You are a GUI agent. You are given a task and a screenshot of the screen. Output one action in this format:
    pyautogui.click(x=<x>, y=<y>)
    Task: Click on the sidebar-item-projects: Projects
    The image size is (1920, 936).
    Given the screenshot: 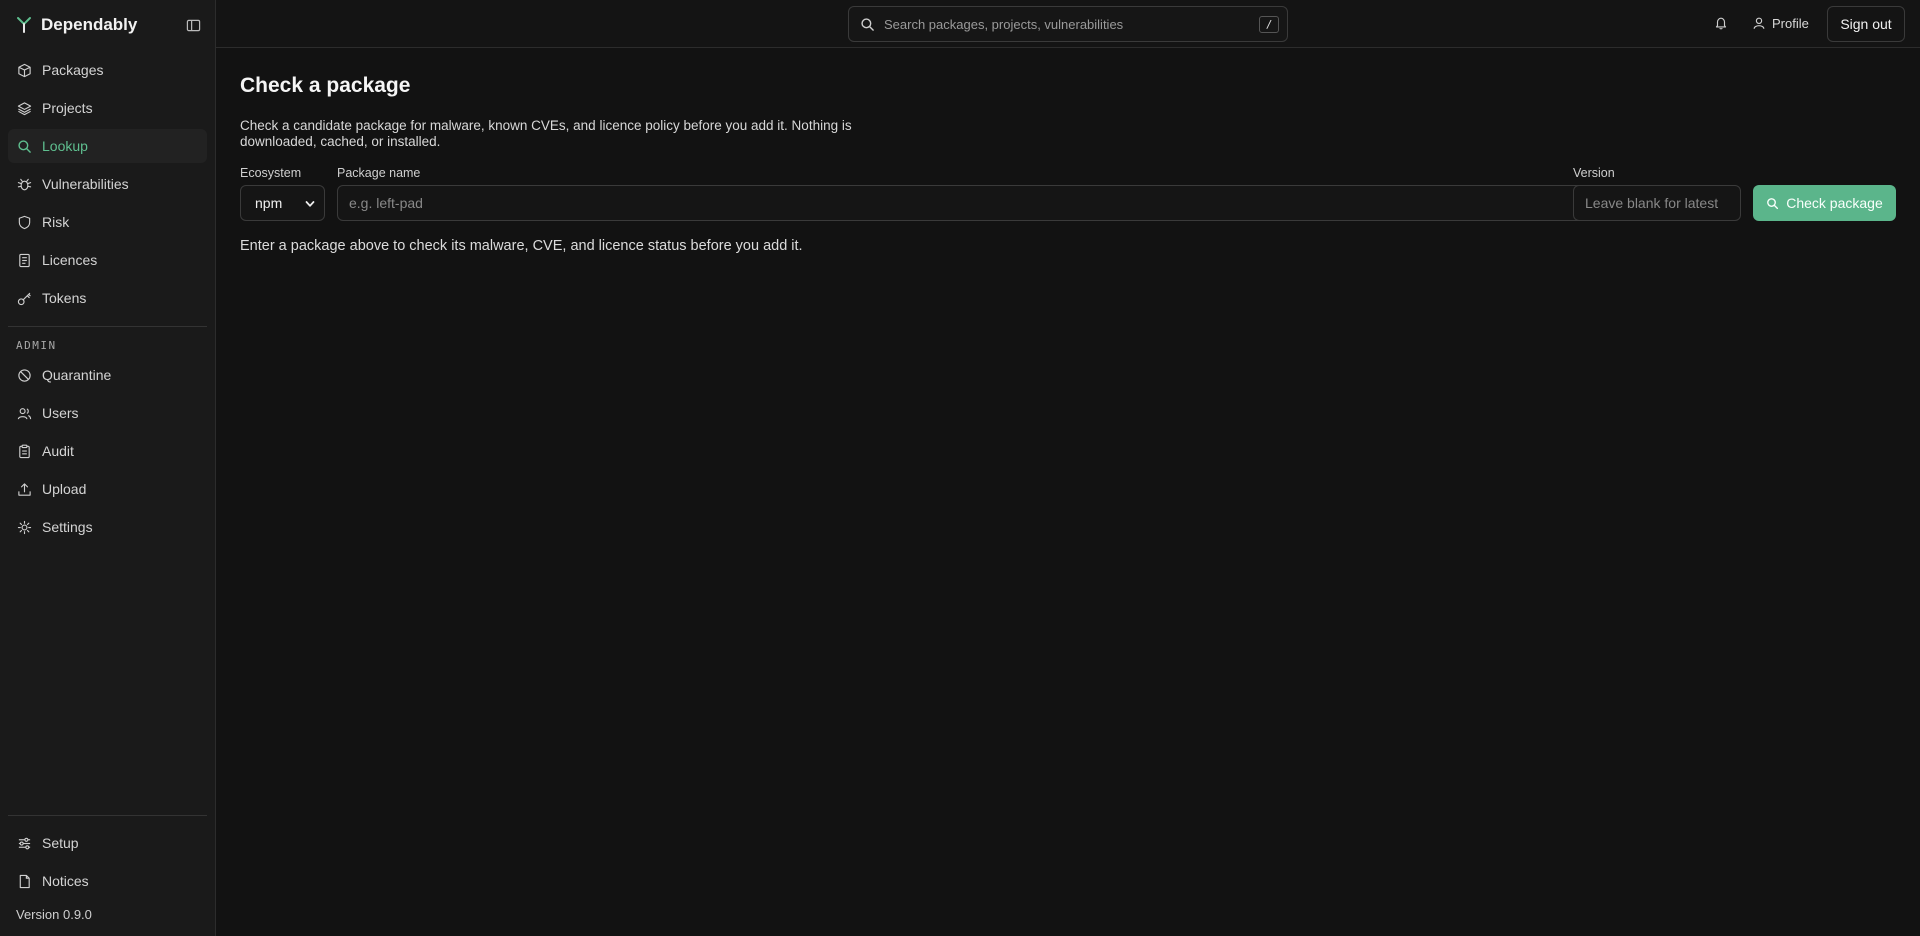 What is the action you would take?
    pyautogui.click(x=107, y=108)
    